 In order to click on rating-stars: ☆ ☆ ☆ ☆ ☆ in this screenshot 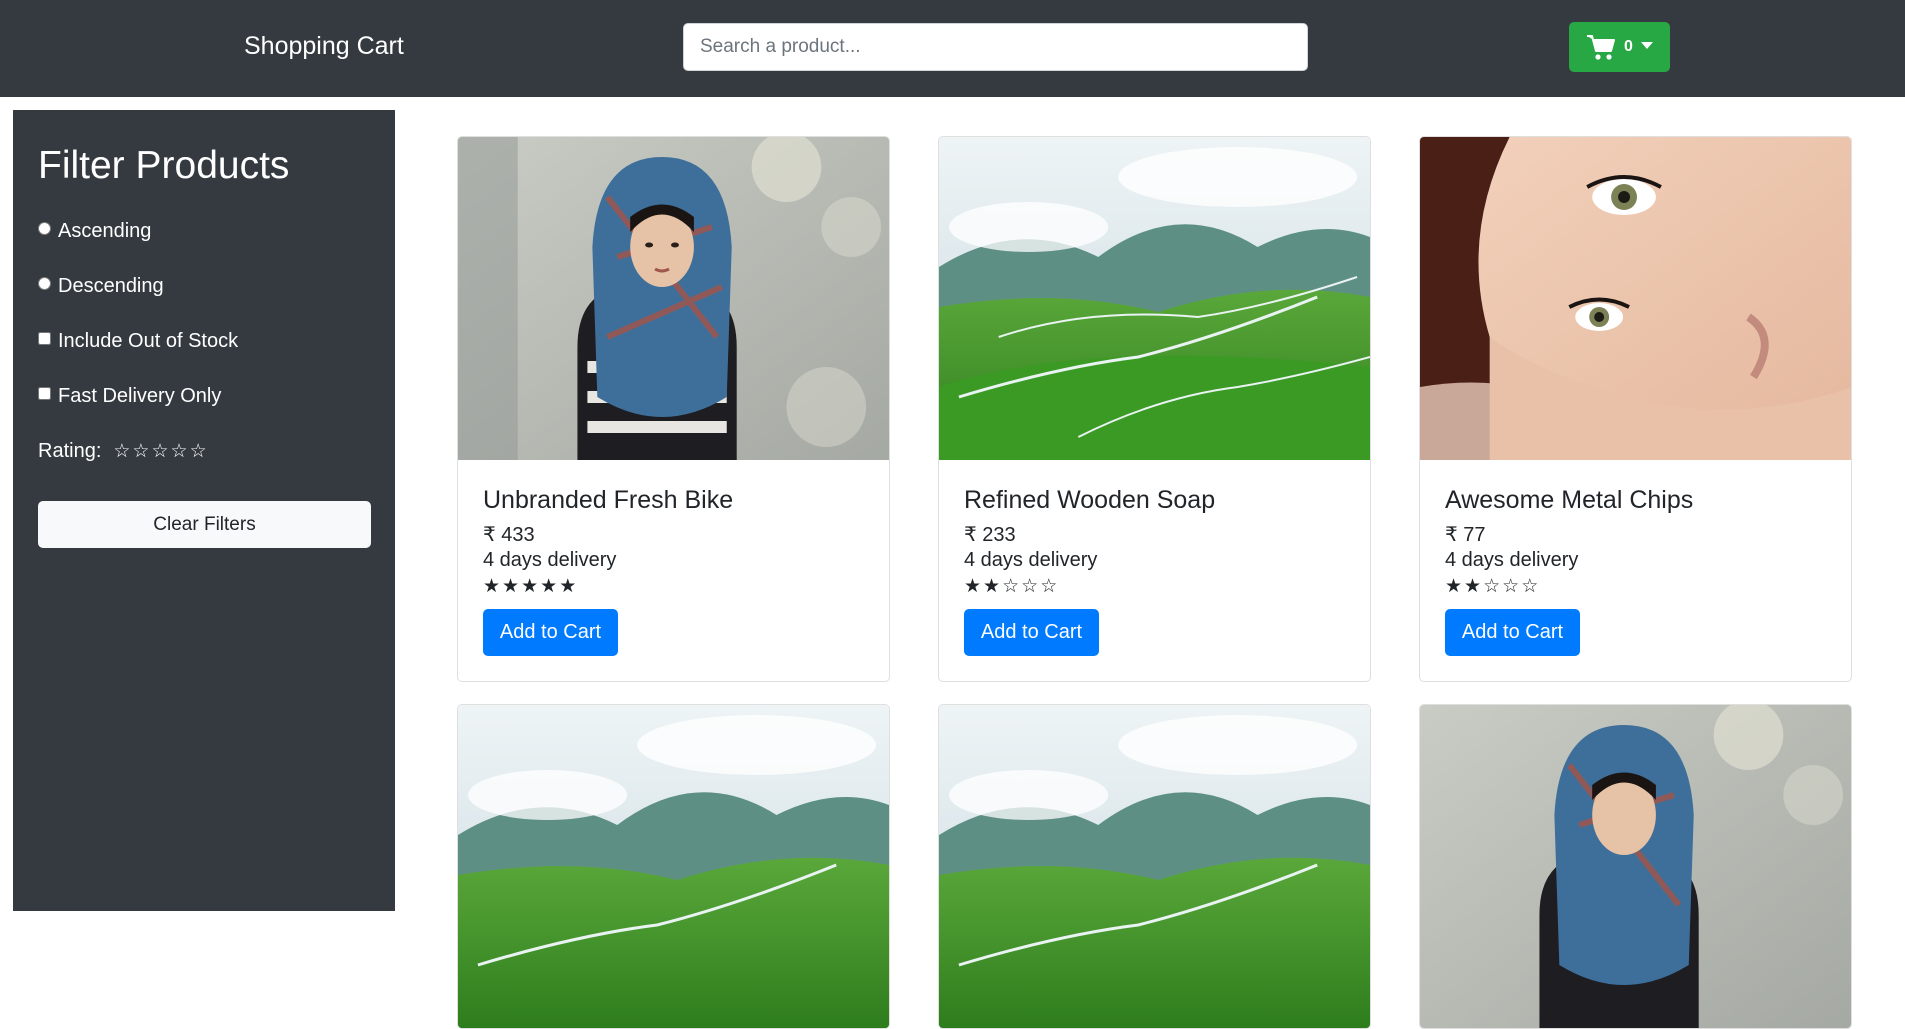, I will do `click(159, 451)`.